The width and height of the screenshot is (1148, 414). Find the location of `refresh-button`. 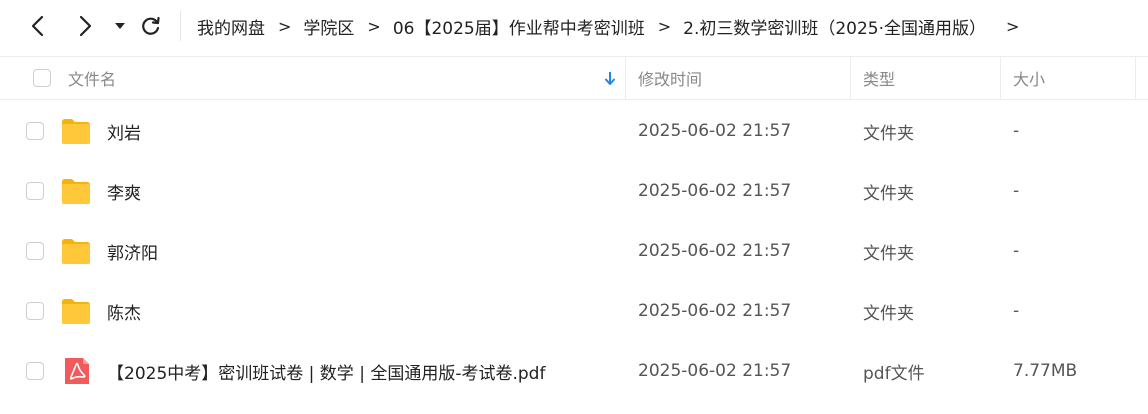

refresh-button is located at coordinates (151, 26).